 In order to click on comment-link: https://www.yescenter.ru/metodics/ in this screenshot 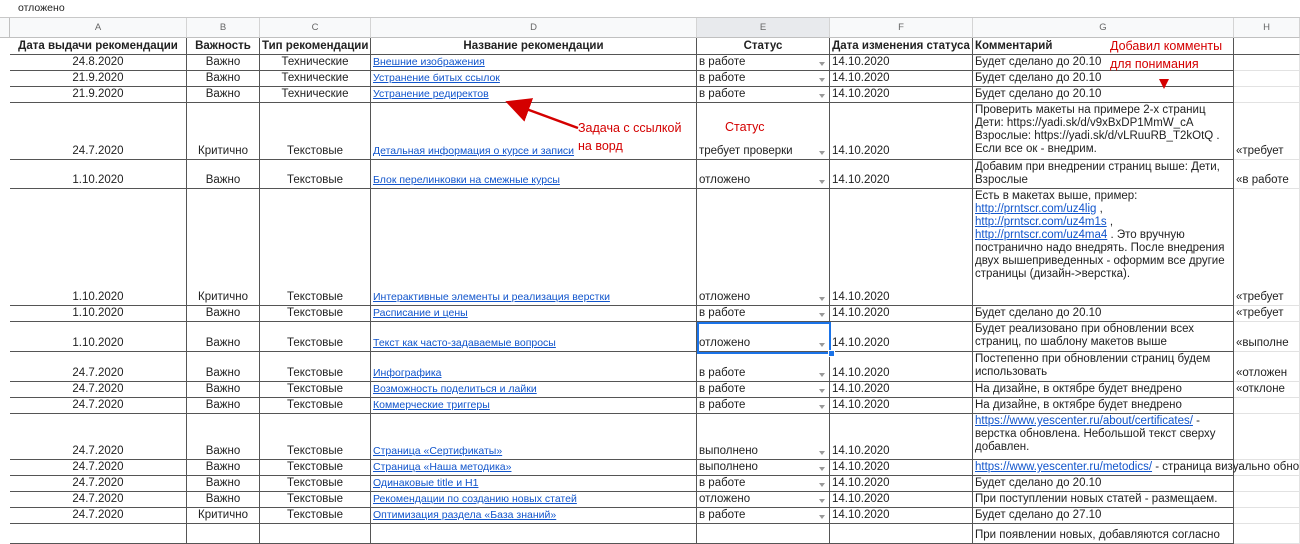, I will do `click(1063, 467)`.